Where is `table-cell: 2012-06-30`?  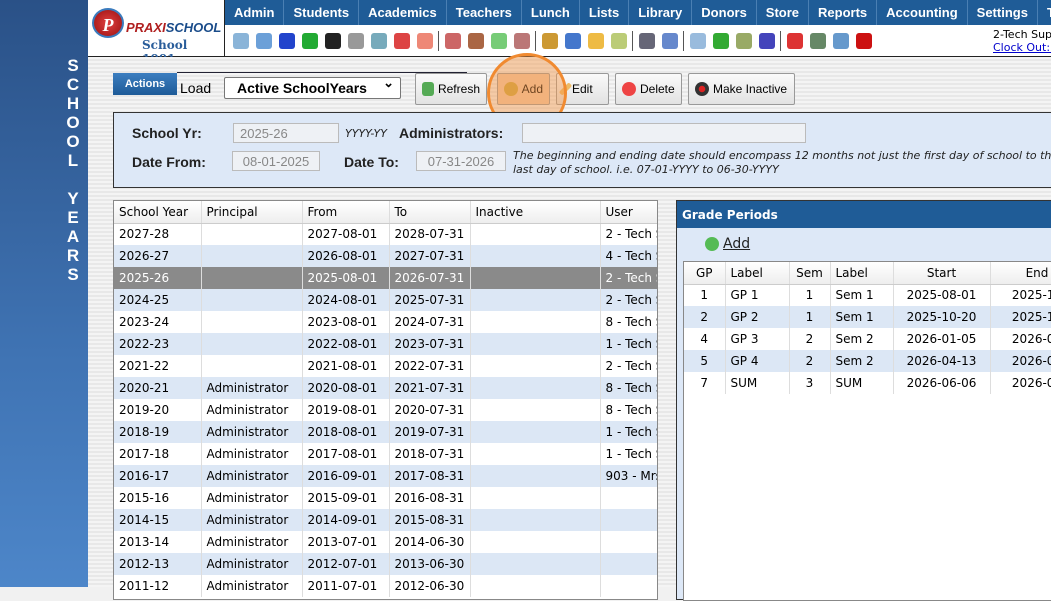
table-cell: 2012-06-30 is located at coordinates (430, 586).